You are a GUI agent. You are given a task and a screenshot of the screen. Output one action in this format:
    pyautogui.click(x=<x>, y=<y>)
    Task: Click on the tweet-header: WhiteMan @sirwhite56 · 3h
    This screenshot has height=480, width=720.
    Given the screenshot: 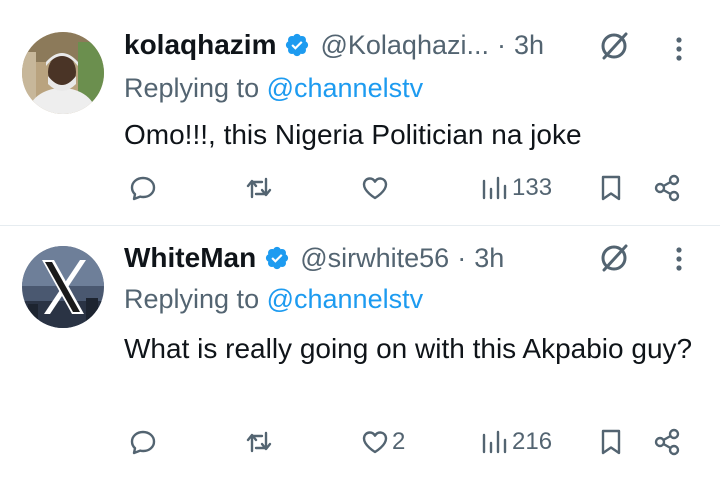 What is the action you would take?
    pyautogui.click(x=314, y=258)
    